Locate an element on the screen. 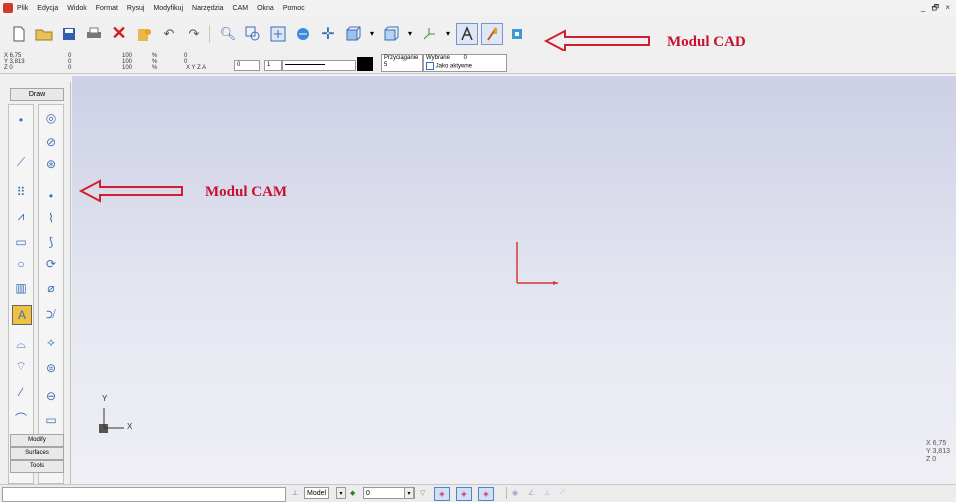 This screenshot has height=502, width=956. app-logo-icon is located at coordinates (8, 8).